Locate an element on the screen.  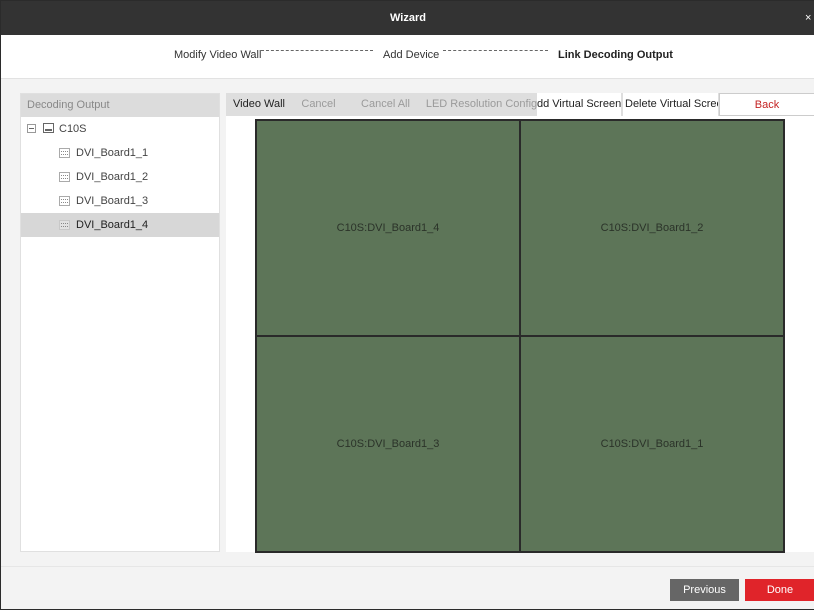
panel-header: Decoding Output is located at coordinates (120, 105).